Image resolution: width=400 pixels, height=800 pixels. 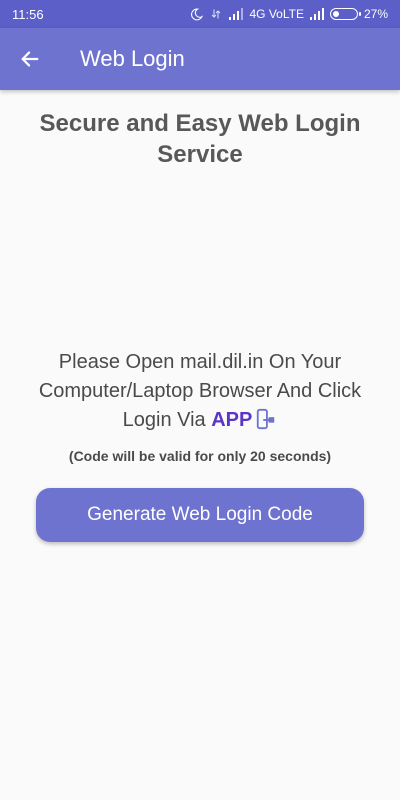 I want to click on status-left: 11:56, so click(x=28, y=14).